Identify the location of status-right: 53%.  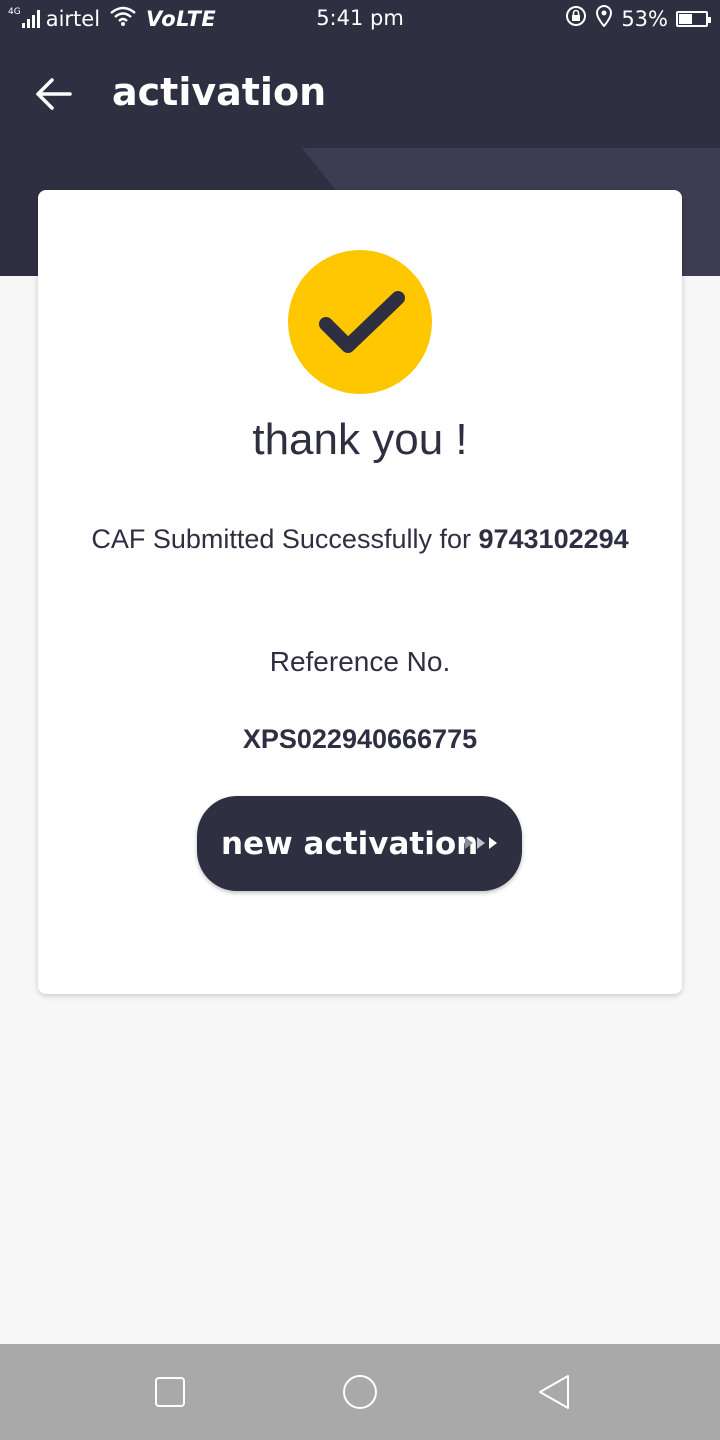
(638, 18).